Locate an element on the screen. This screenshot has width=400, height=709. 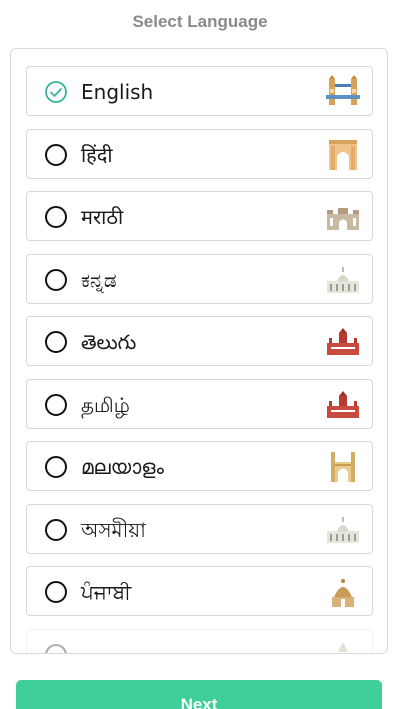
language-option-malayalam: മലയാളം is located at coordinates (199, 466).